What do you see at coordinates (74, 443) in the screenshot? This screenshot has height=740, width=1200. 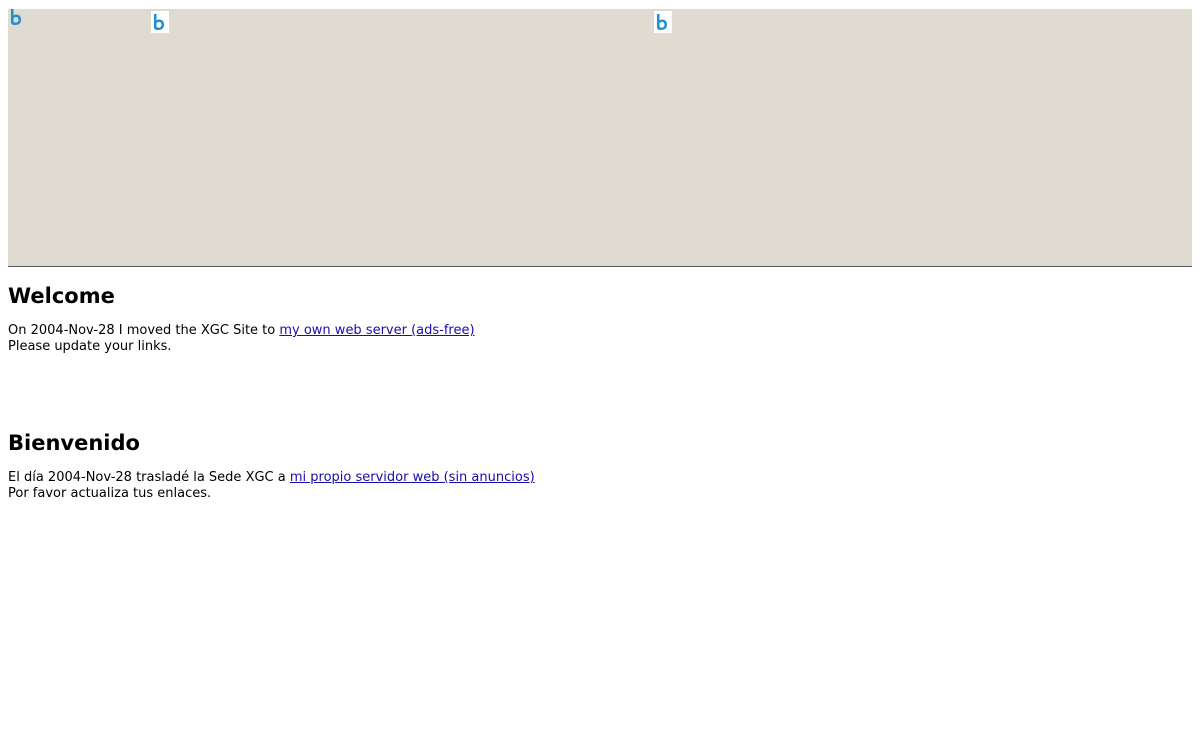 I see `bienvenido-heading: Bienvenido` at bounding box center [74, 443].